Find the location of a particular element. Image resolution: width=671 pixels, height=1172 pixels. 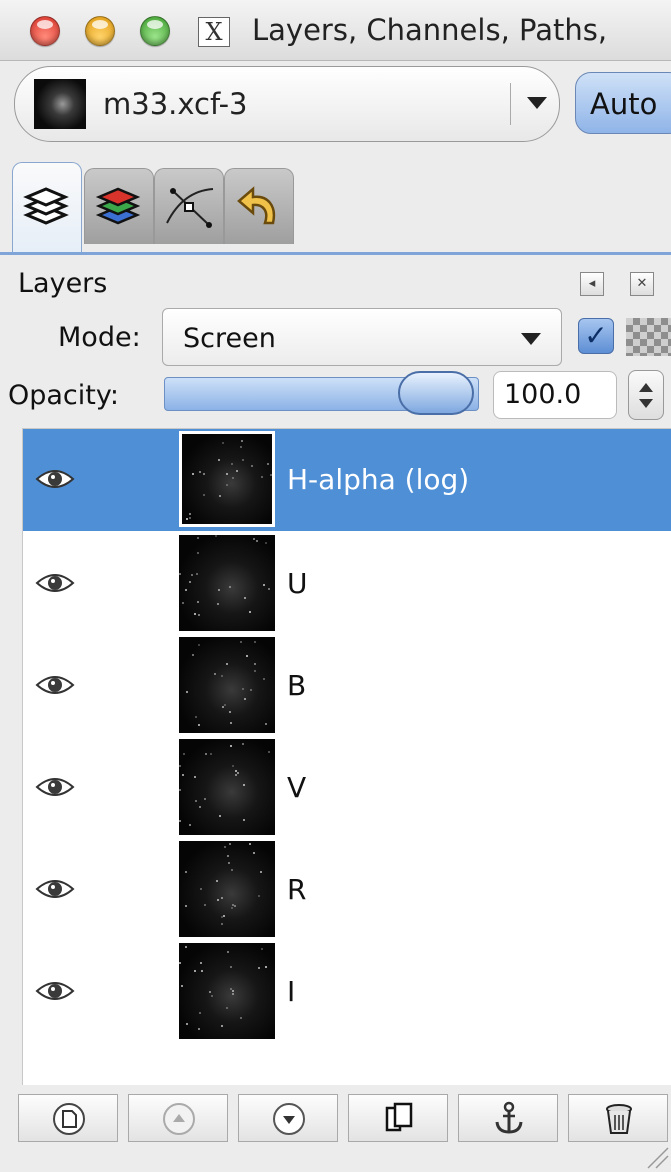

layer-name: H-alpha (log) is located at coordinates (378, 479).